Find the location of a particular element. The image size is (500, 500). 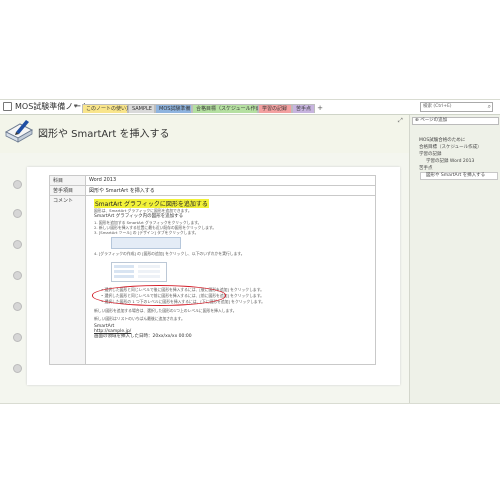

table-row: 苦手項目 図形や SmartArt を挿入する is located at coordinates (212, 190).